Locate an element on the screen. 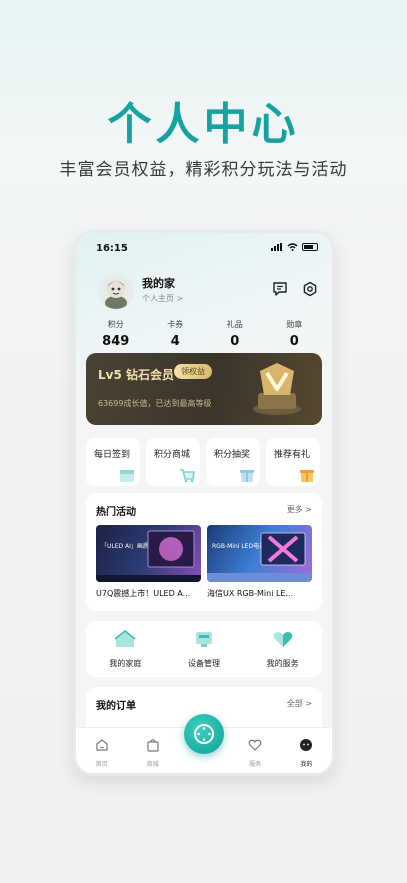 This screenshot has height=883, width=407. hero-subtitle: 丰富会员权益，精彩积分玩法与活动 is located at coordinates (203, 170).